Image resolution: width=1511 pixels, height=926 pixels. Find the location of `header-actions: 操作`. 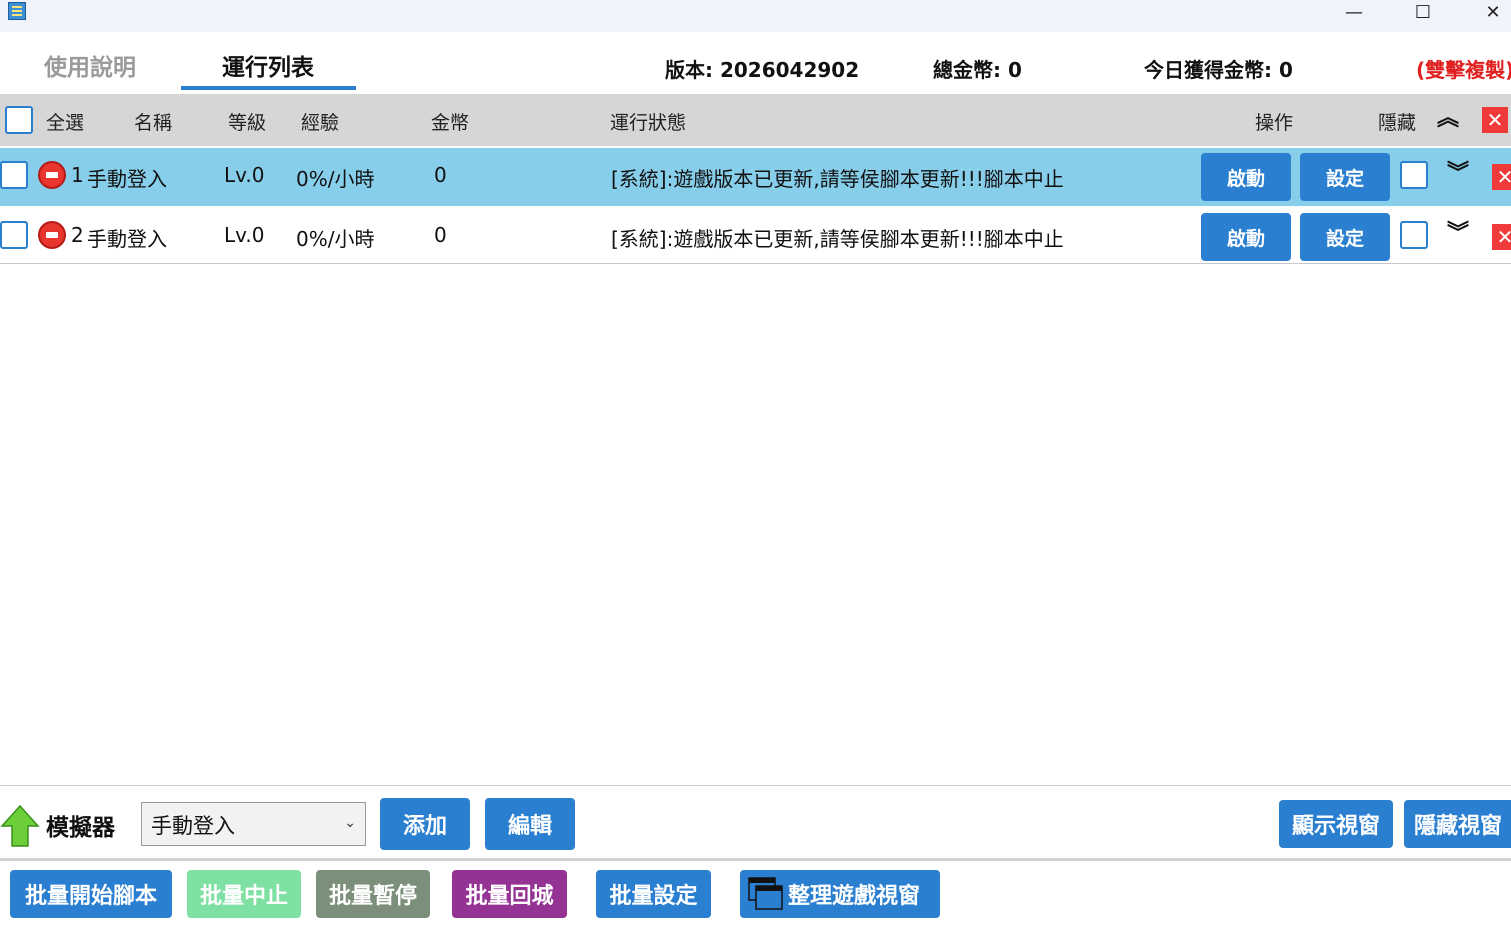

header-actions: 操作 is located at coordinates (1274, 123).